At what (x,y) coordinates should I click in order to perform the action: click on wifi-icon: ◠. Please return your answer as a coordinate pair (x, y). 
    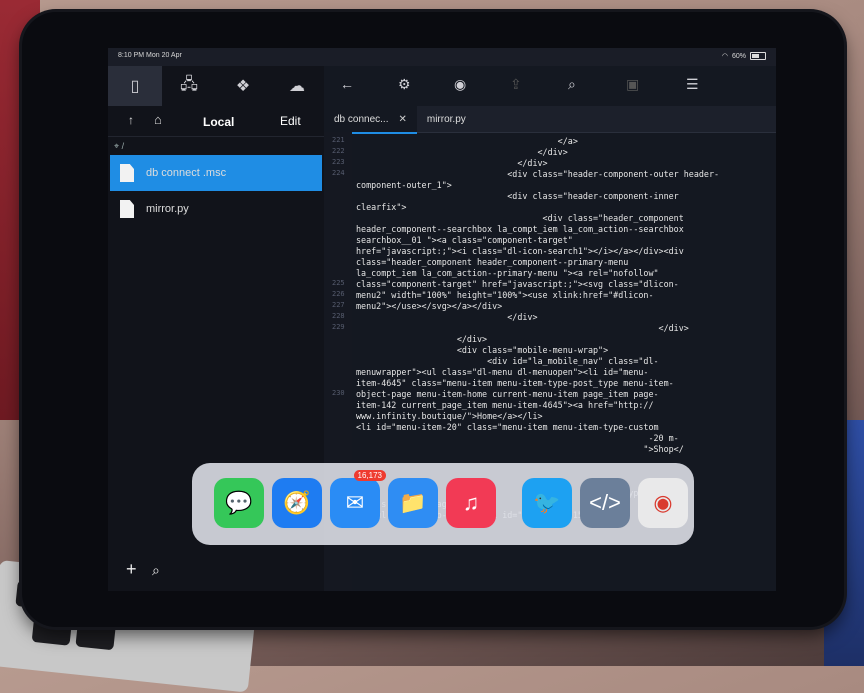
    Looking at the image, I should click on (724, 56).